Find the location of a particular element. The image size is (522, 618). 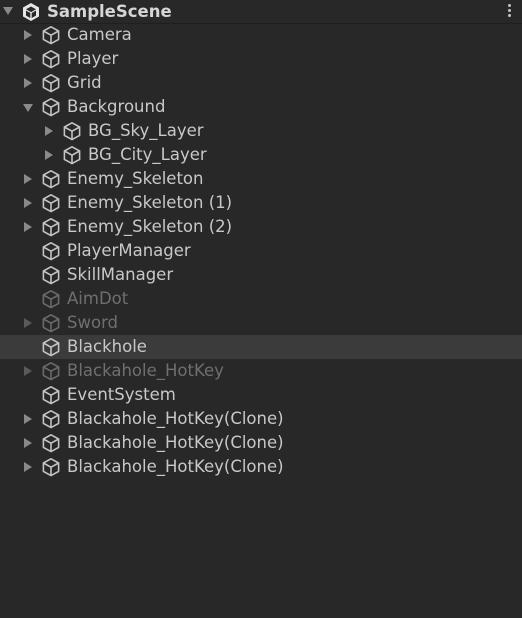

hierarchy-item-label: Player is located at coordinates (93, 58).